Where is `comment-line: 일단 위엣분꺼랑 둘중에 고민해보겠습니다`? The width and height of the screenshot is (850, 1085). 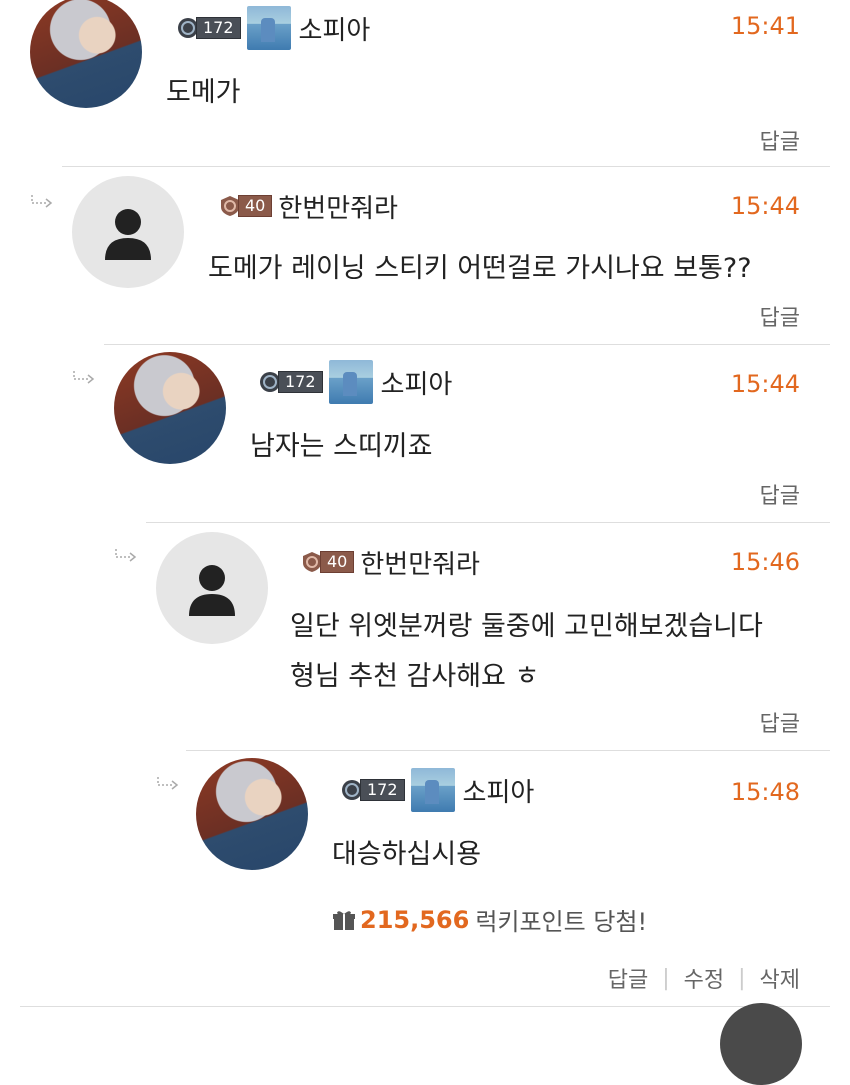
comment-line: 일단 위엣분꺼랑 둘중에 고민해보겠습니다 is located at coordinates (526, 626).